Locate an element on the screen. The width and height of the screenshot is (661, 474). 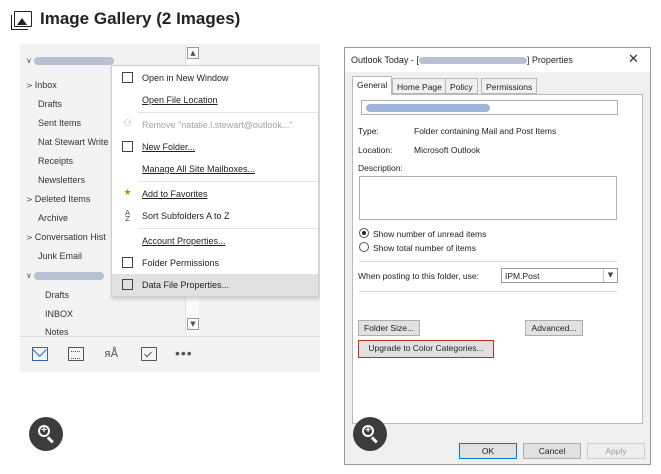
folder-name-field is located at coordinates (489, 107).